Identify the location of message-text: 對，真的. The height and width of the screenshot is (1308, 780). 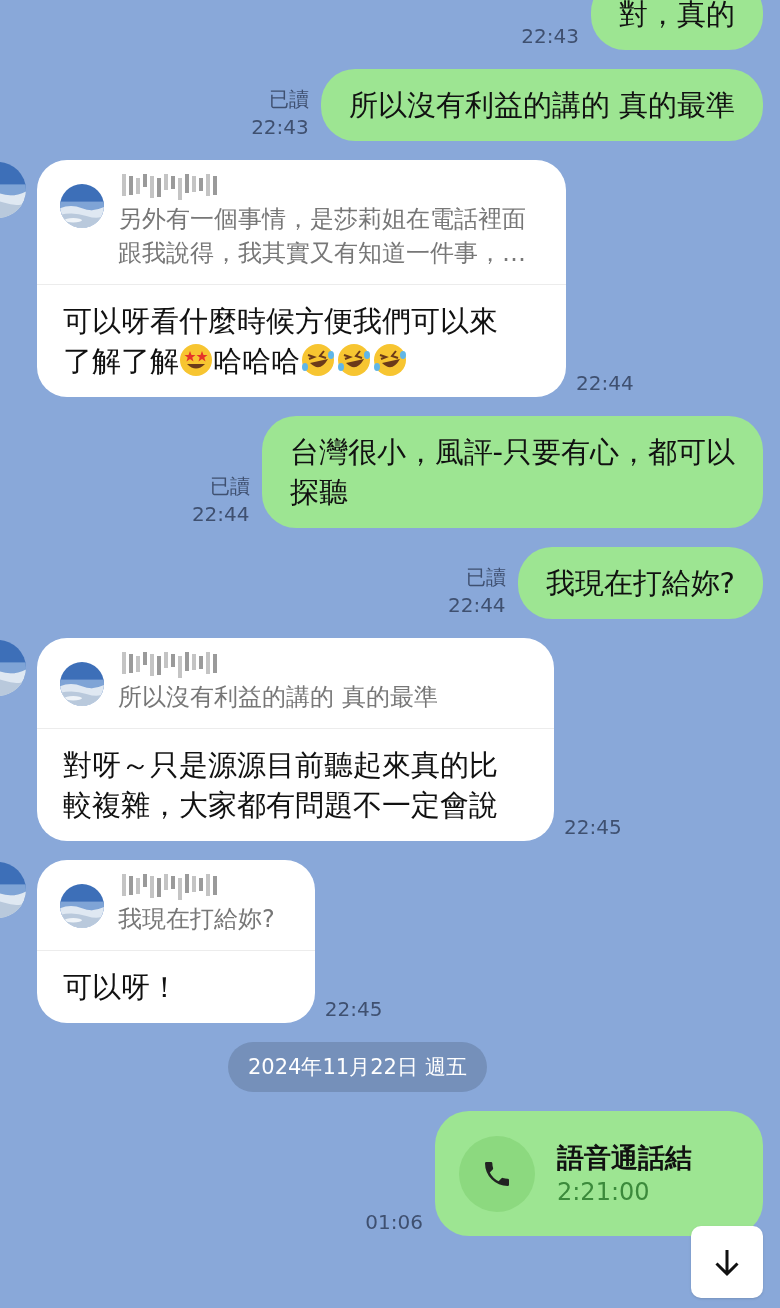
(677, 16).